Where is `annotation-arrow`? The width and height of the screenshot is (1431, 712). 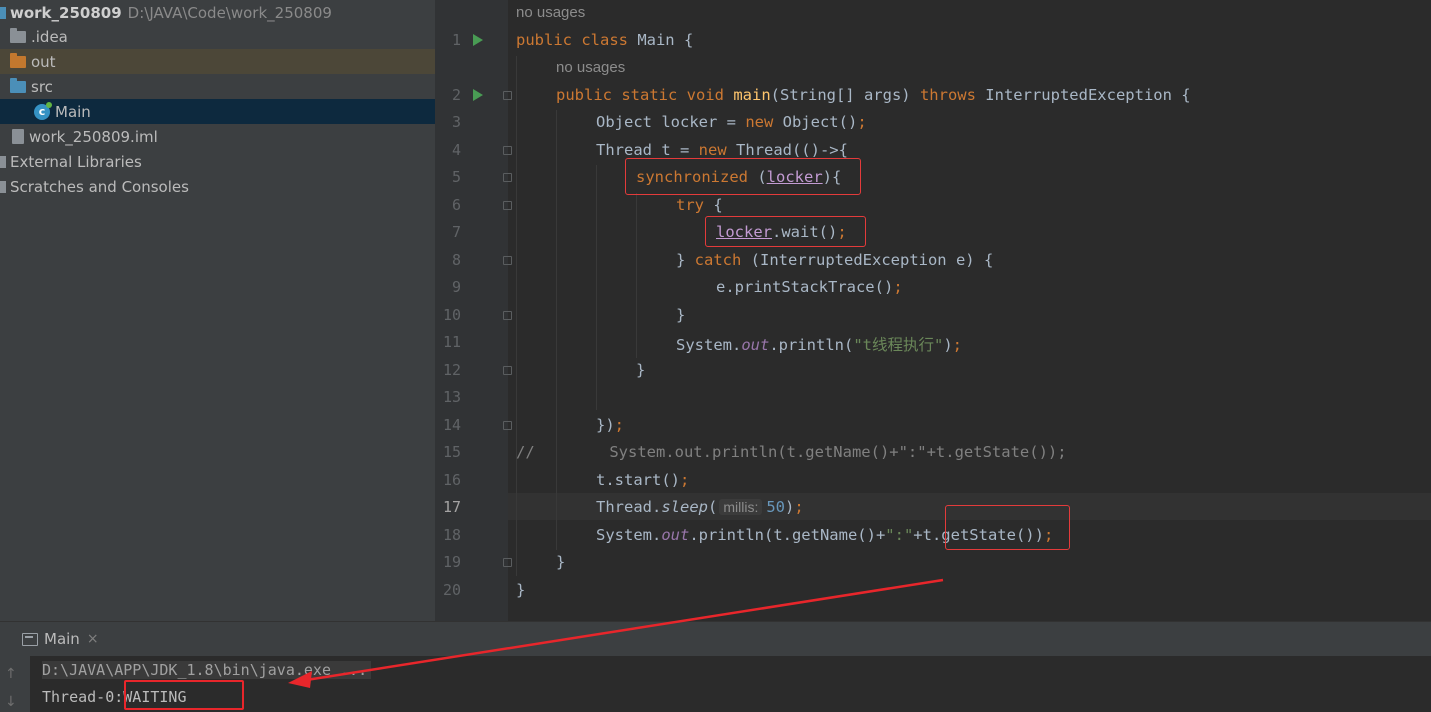 annotation-arrow is located at coordinates (616, 633).